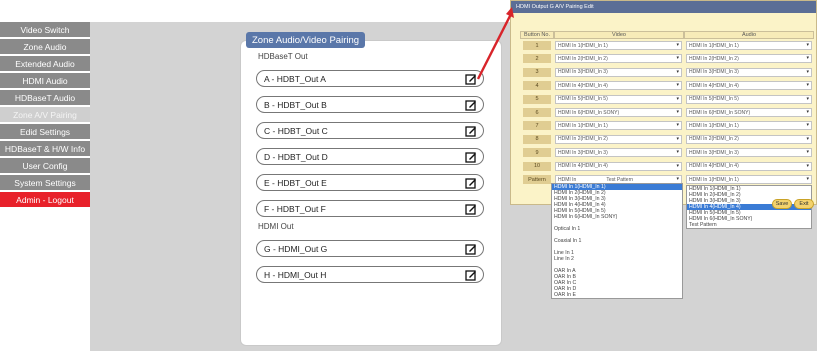 This screenshot has height=351, width=817. What do you see at coordinates (370, 208) in the screenshot?
I see `zone-button-f-hdbt-out-f: F - HDBT_Out F` at bounding box center [370, 208].